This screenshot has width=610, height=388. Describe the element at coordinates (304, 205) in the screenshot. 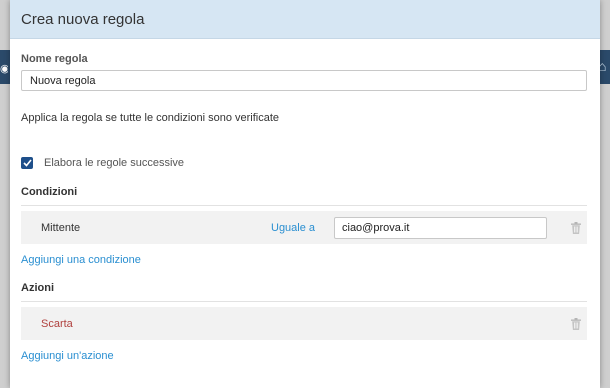

I see `conditions-divider` at that location.